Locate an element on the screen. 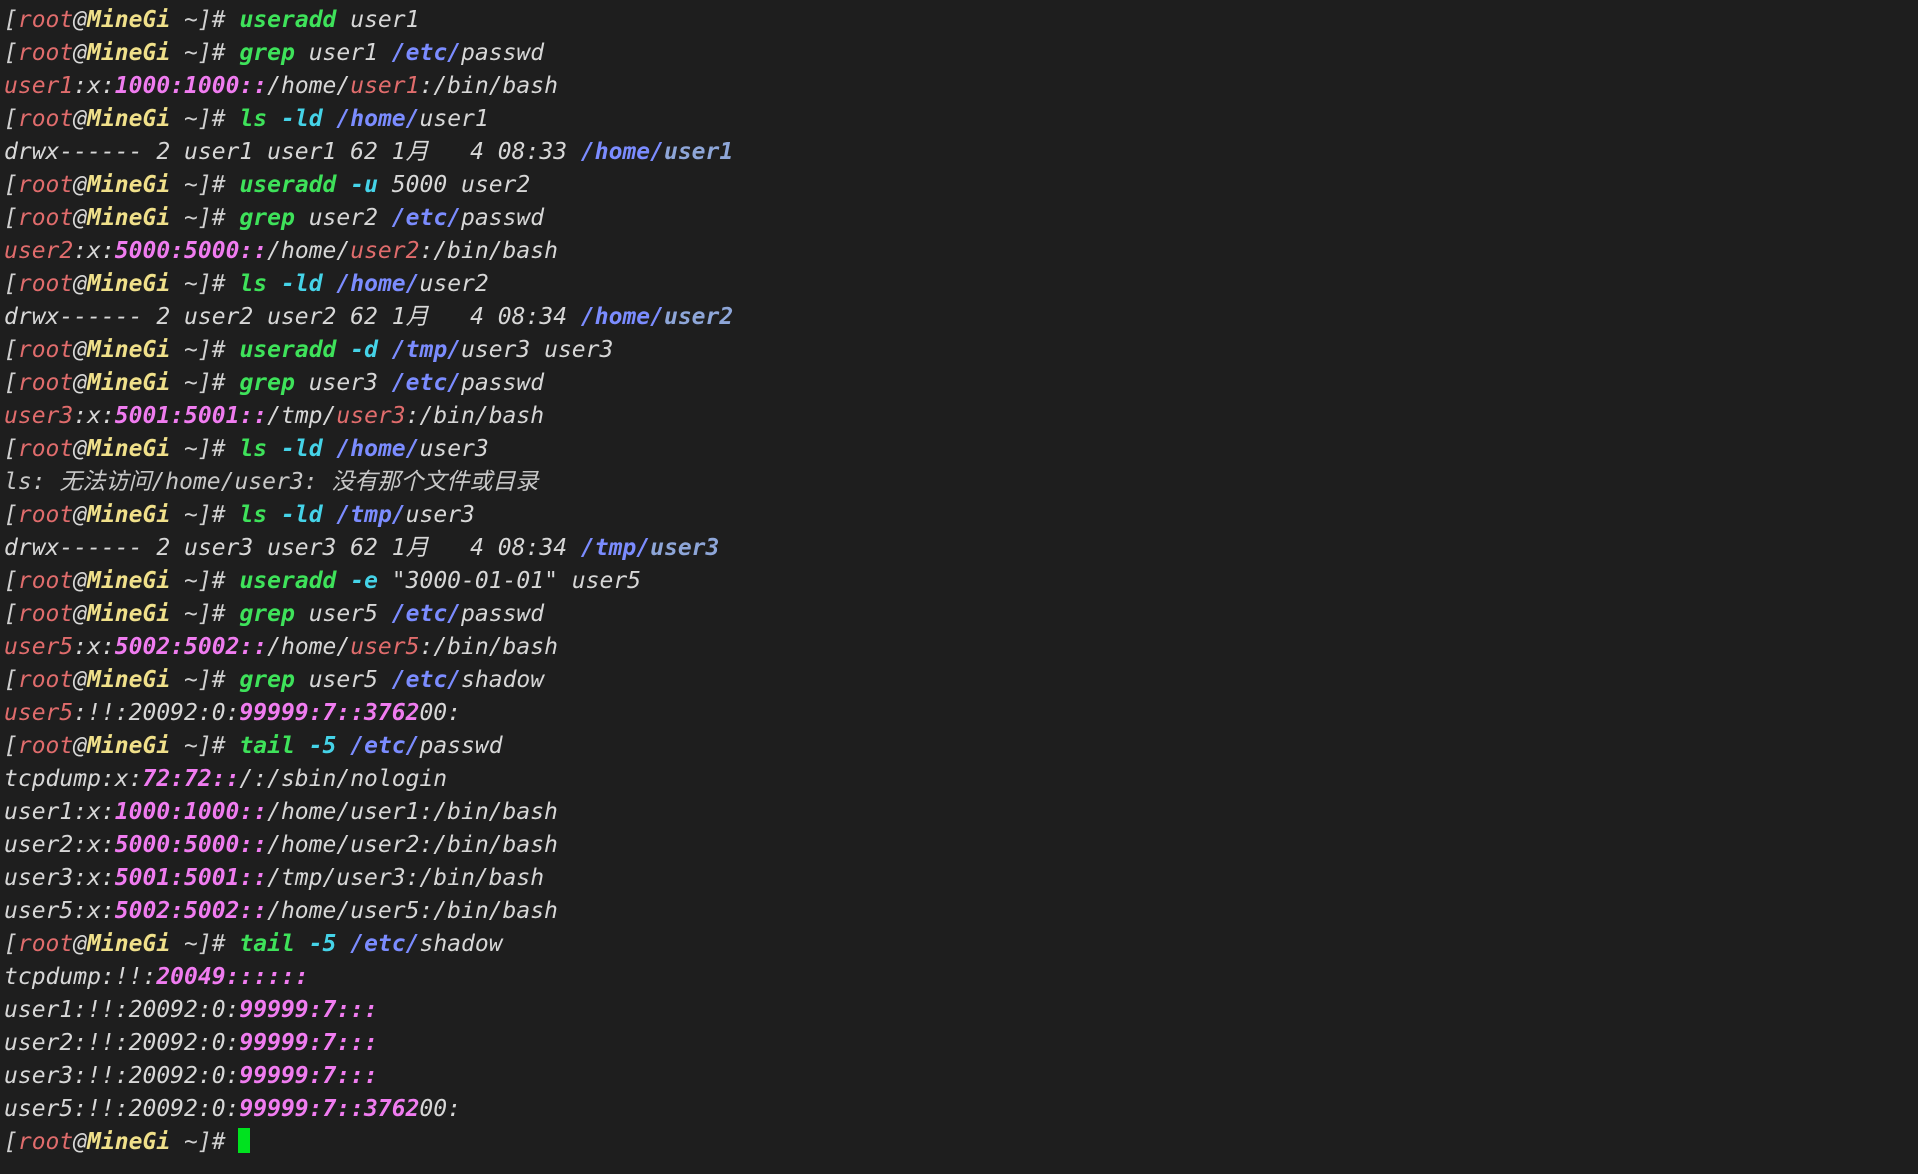 The image size is (1918, 1174). terminal-text-segment: 20049:::::: is located at coordinates (232, 977).